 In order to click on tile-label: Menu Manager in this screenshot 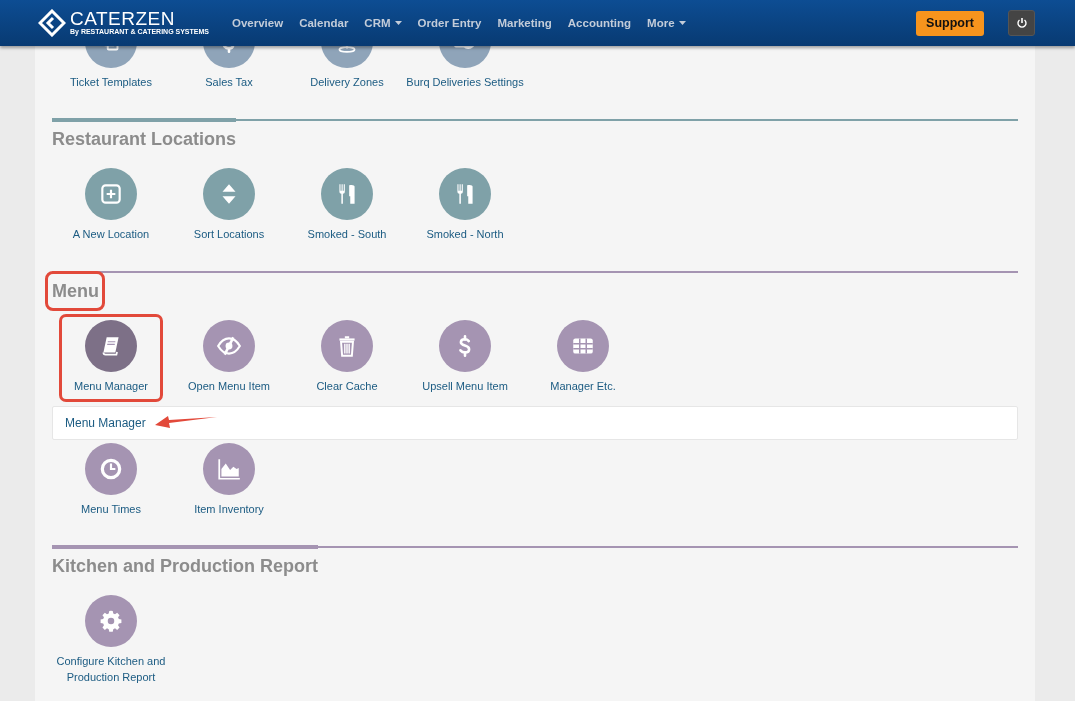, I will do `click(111, 386)`.